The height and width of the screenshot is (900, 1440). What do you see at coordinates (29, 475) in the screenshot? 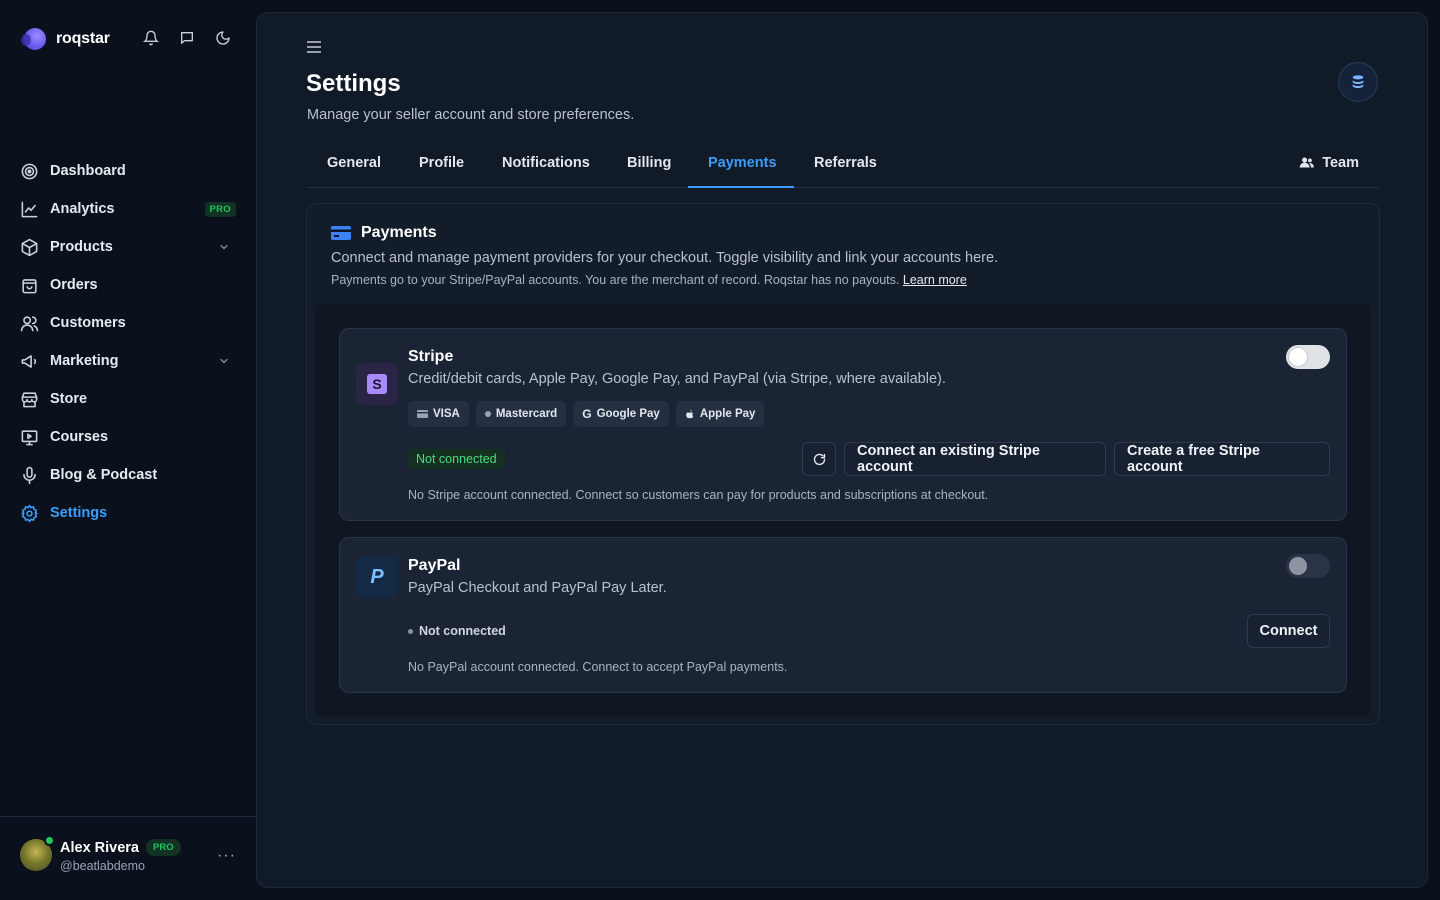
I see `mic-icon` at bounding box center [29, 475].